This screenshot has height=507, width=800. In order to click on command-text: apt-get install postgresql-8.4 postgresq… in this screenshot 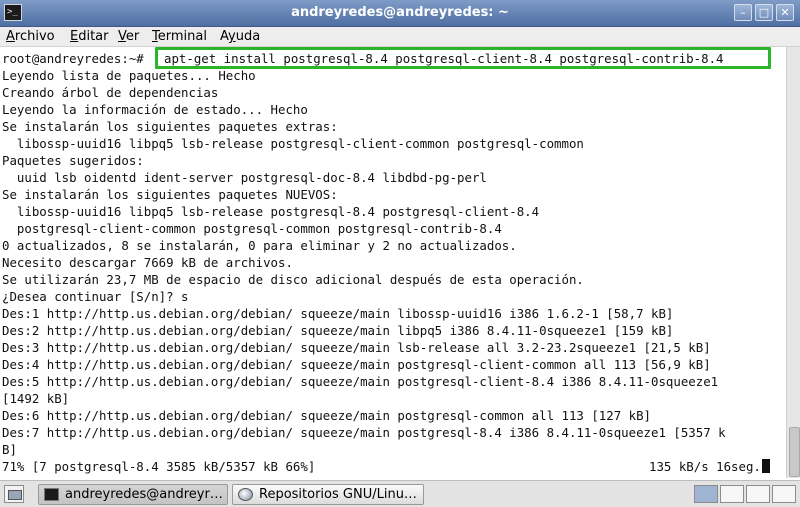, I will do `click(444, 58)`.